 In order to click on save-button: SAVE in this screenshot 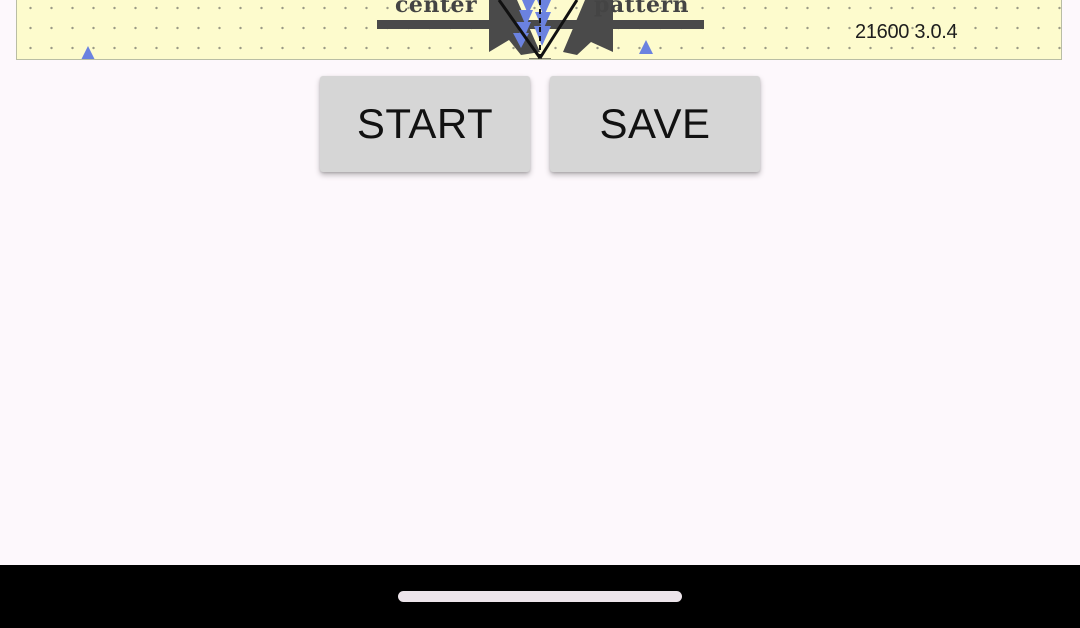, I will do `click(655, 124)`.